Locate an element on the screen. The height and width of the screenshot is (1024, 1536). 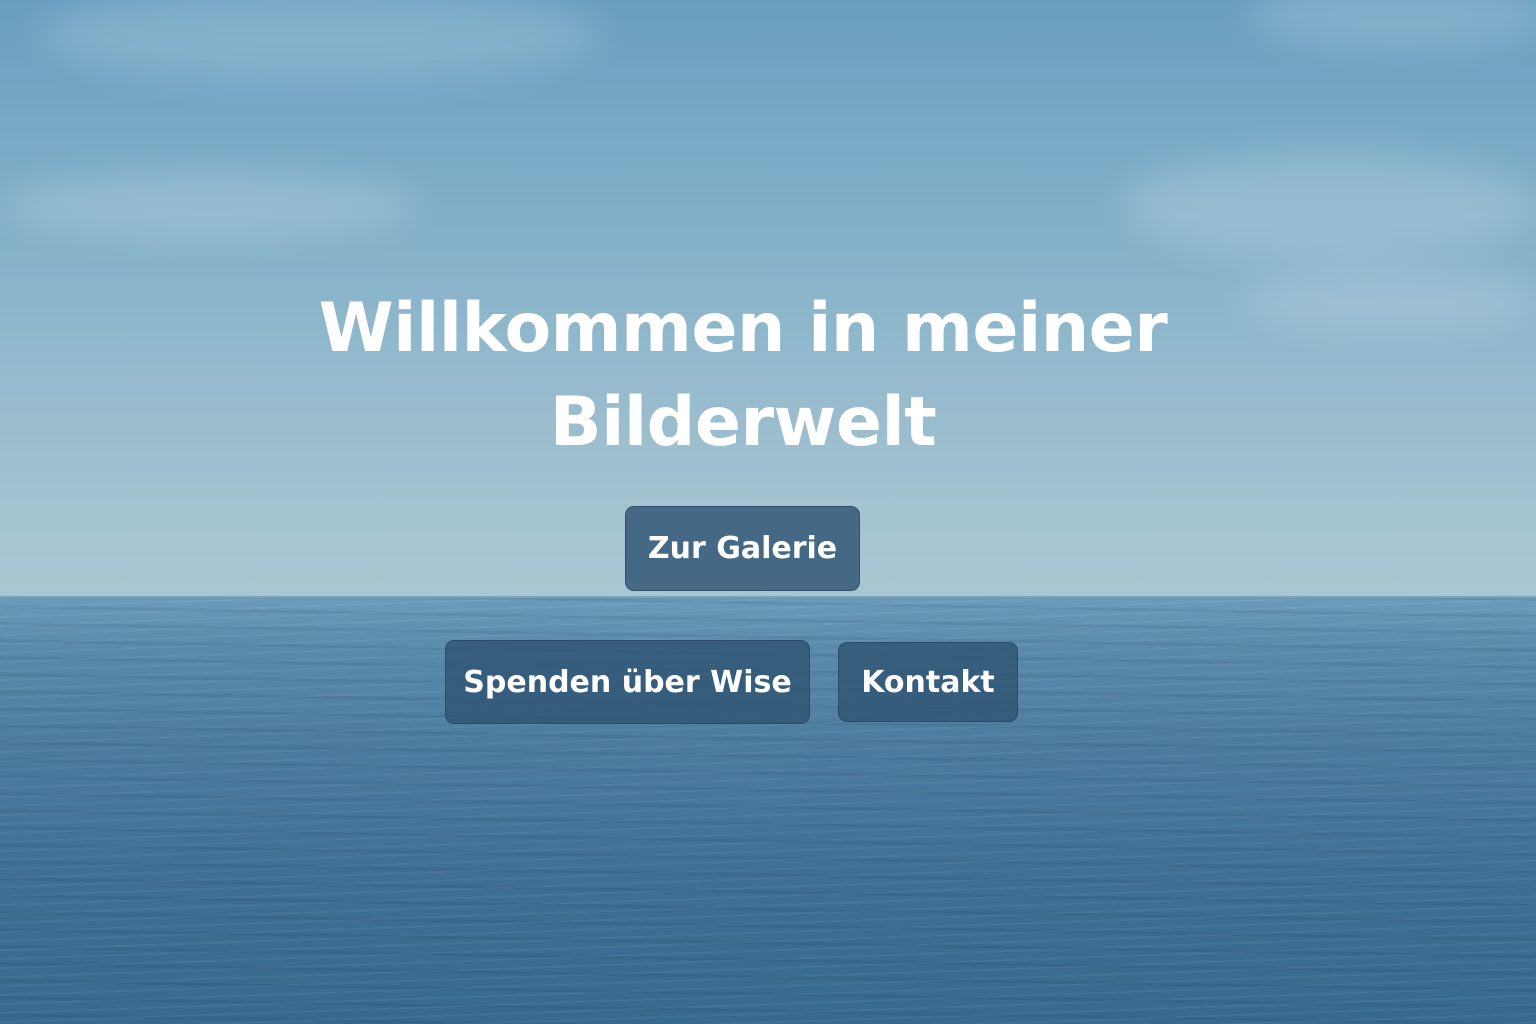
donate-wise-button: Spenden über Wise is located at coordinates (627, 682).